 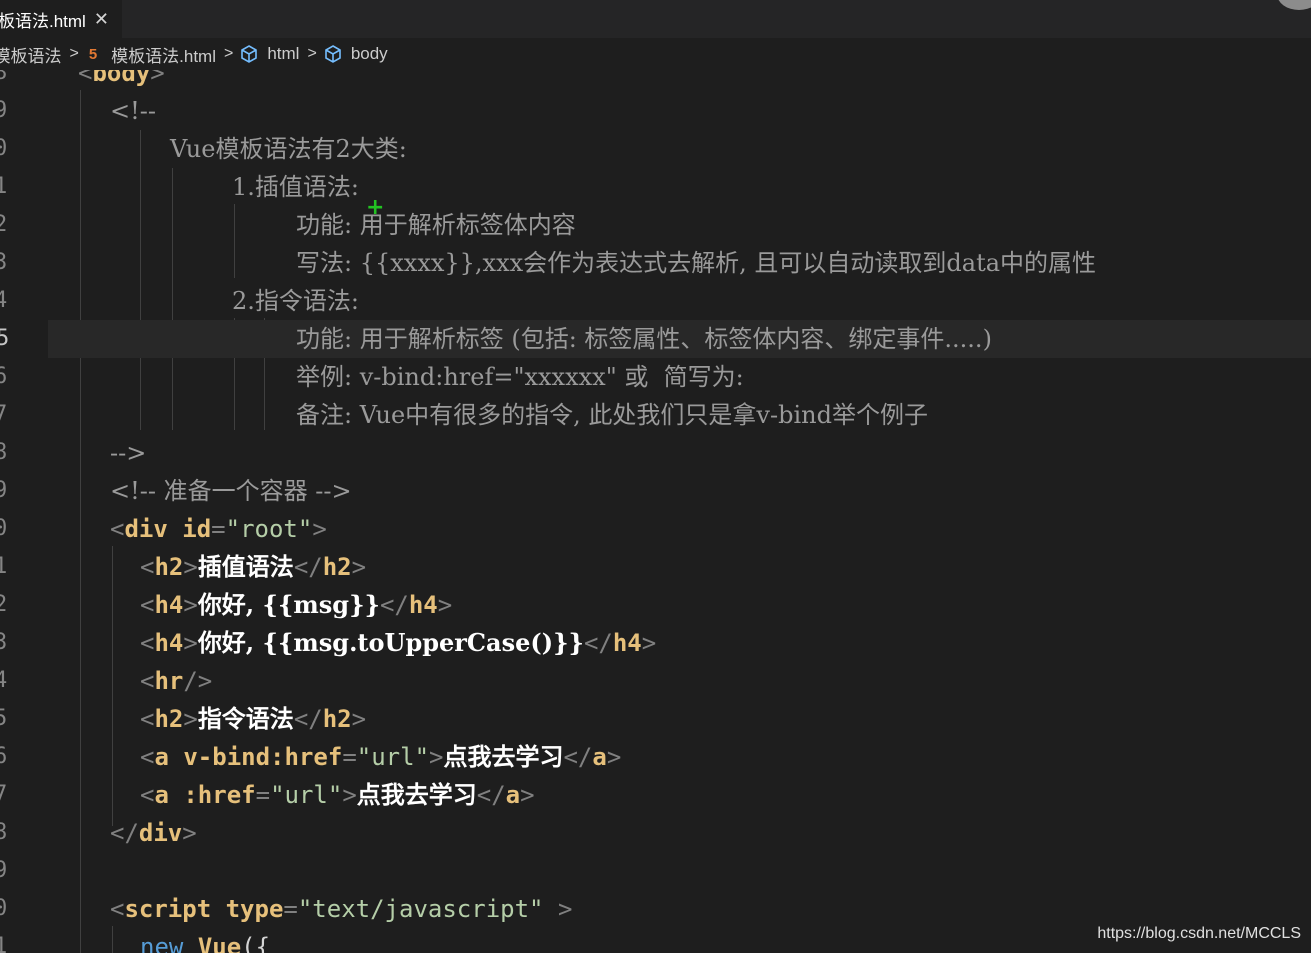 What do you see at coordinates (655, 605) in the screenshot?
I see `code-line: 2 <h4>你好, {{msg}}</h4>` at bounding box center [655, 605].